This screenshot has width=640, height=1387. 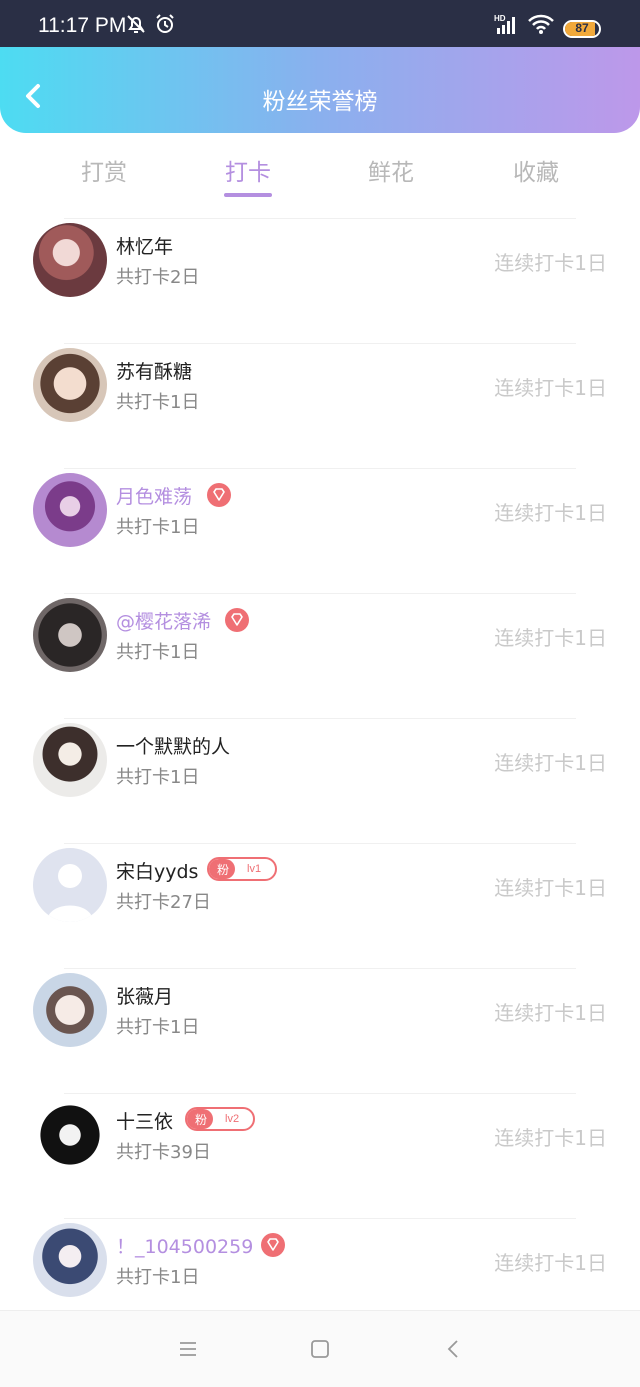 I want to click on tab-xianhua: 鲜花, so click(x=391, y=170).